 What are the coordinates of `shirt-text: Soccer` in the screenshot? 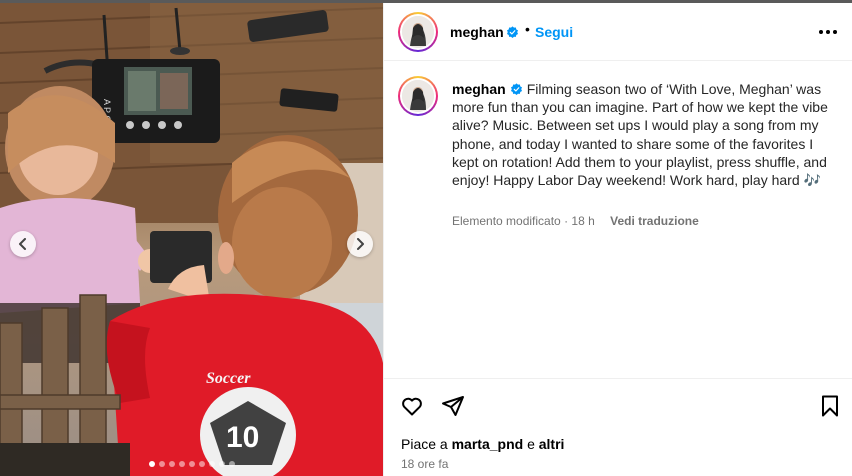 It's located at (228, 378).